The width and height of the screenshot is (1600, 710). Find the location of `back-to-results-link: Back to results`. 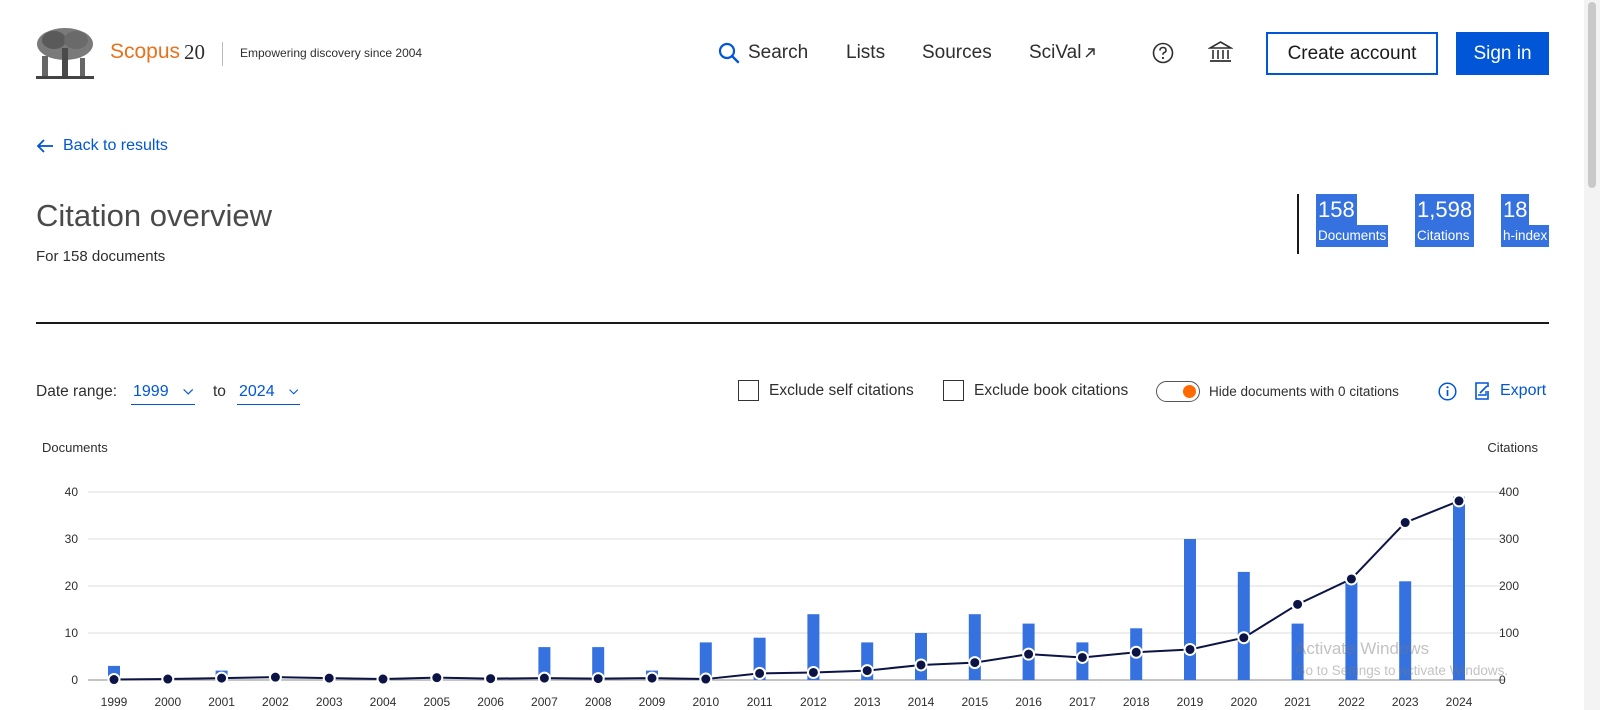

back-to-results-link: Back to results is located at coordinates (102, 146).